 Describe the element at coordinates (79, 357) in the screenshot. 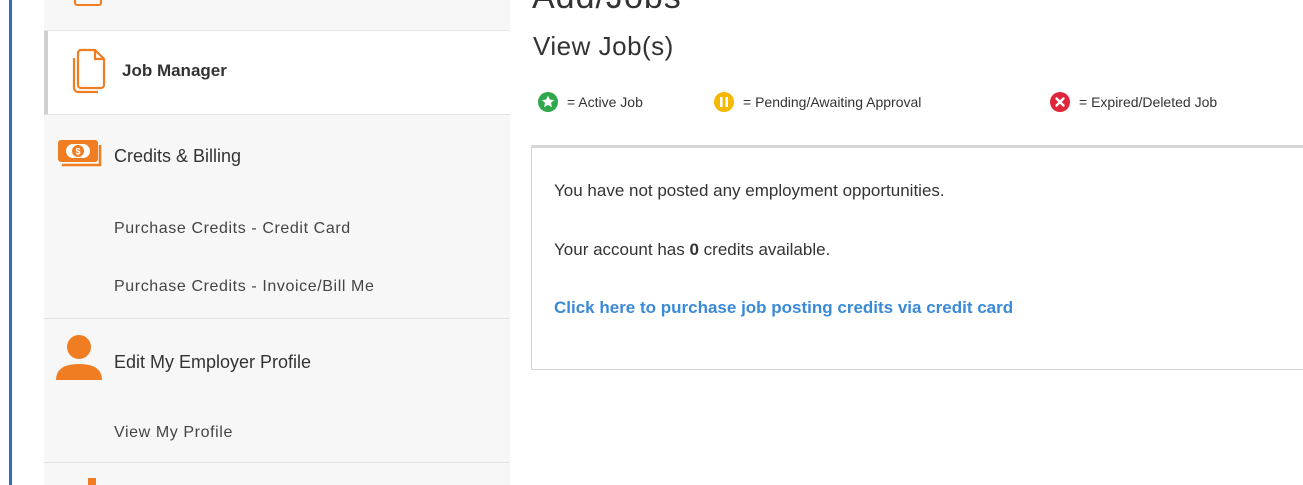

I see `user-icon` at that location.